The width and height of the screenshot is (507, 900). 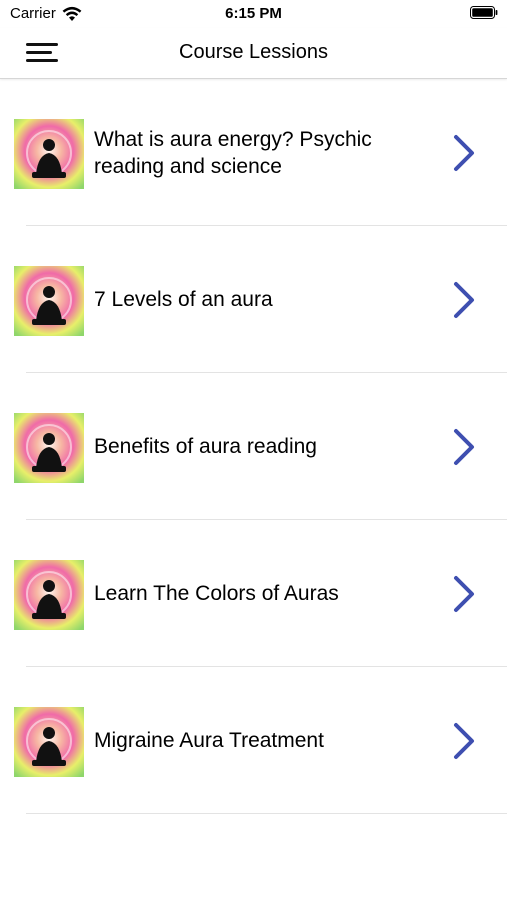 What do you see at coordinates (209, 740) in the screenshot?
I see `lesson-title-text: Migraine Aura Treatment` at bounding box center [209, 740].